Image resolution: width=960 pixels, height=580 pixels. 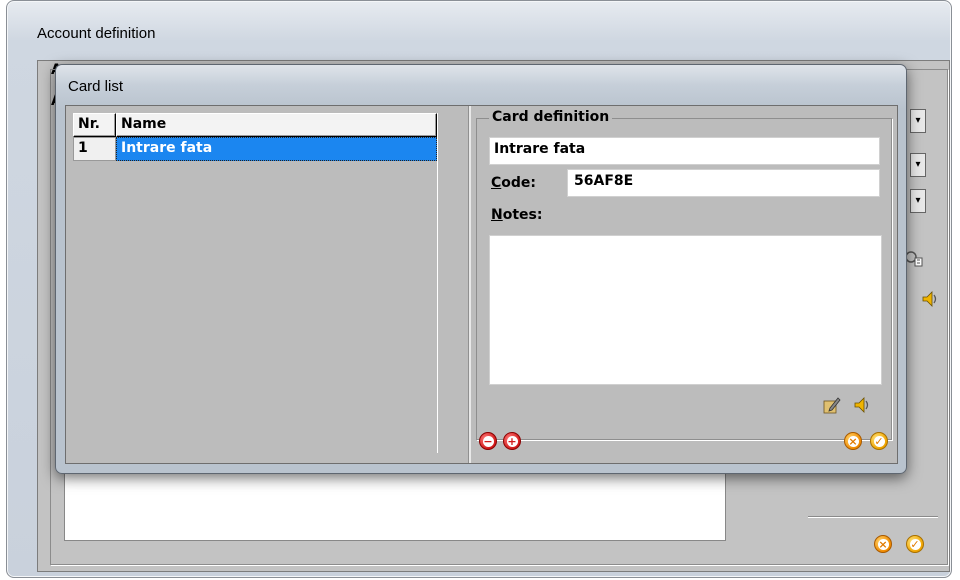 I want to click on background-dropdown-button-2: ▾, so click(x=918, y=165).